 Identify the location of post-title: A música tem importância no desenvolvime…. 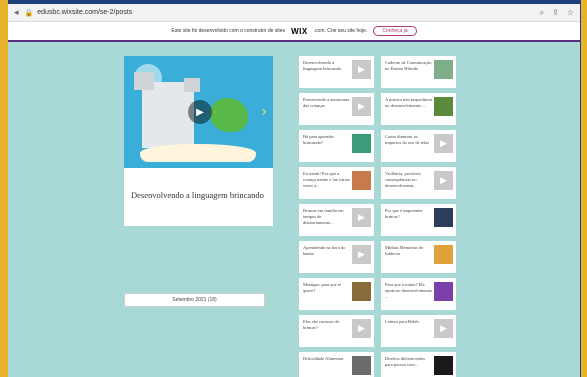
(409, 103).